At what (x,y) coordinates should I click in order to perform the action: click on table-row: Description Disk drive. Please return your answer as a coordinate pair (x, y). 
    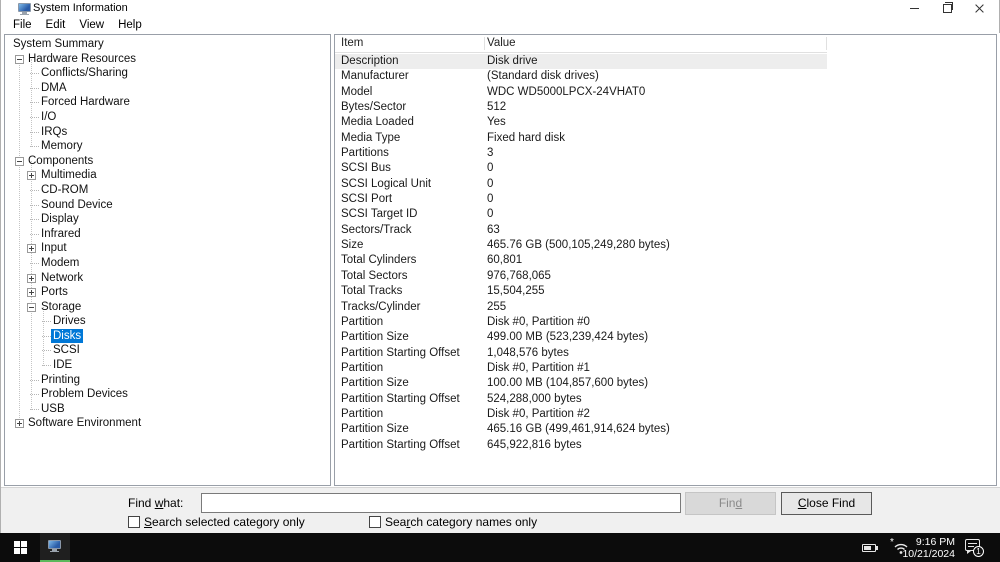
    Looking at the image, I should click on (581, 62).